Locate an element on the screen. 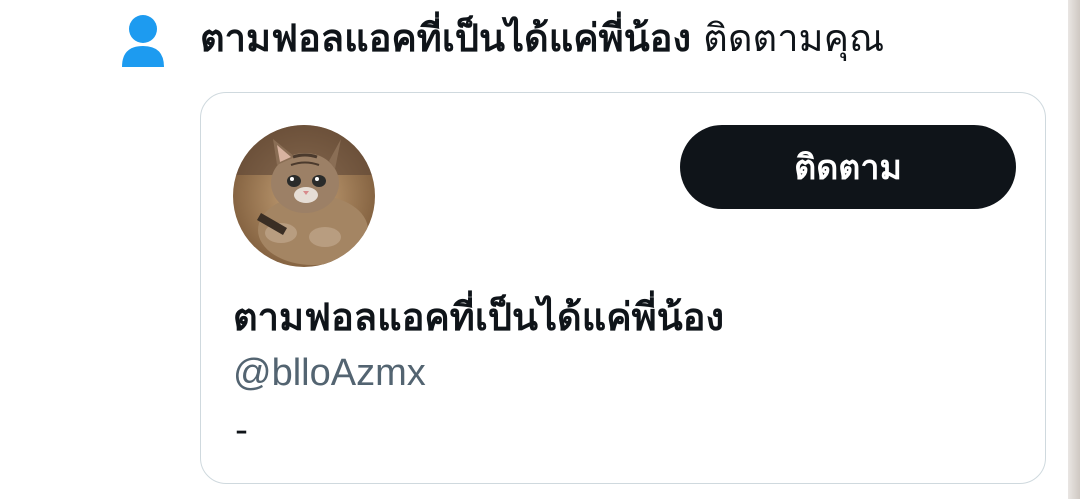 The width and height of the screenshot is (1080, 499). follow-button: ติดตาม is located at coordinates (848, 167).